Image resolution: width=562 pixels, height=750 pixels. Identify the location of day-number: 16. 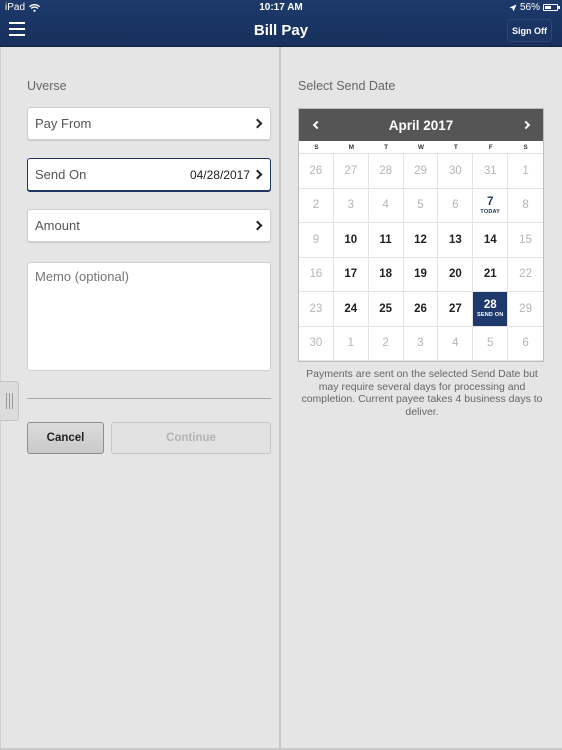
(316, 274).